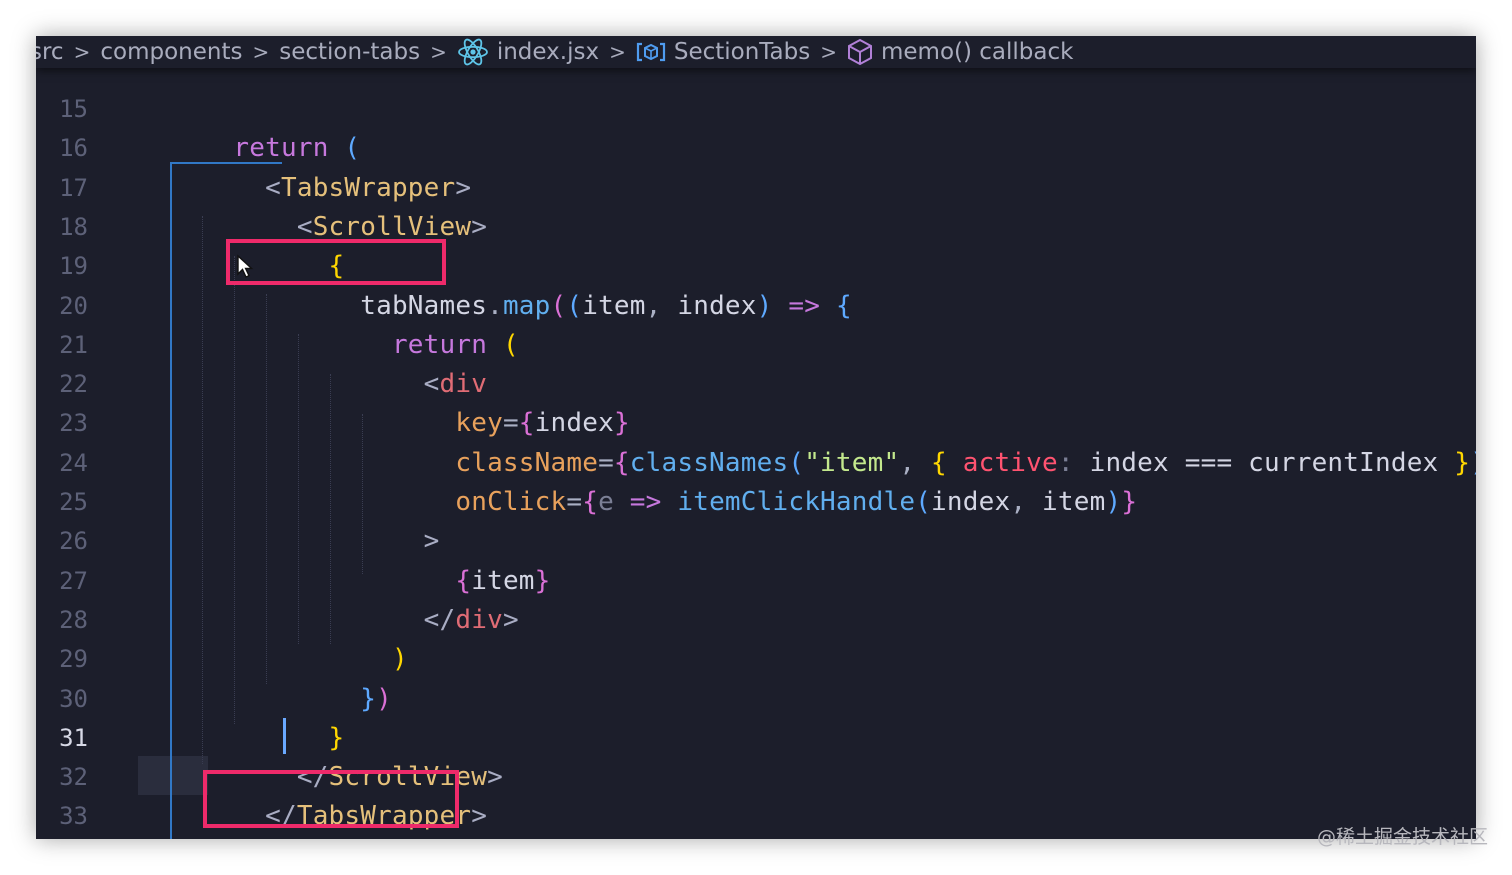 This screenshot has width=1512, height=875. What do you see at coordinates (756, 148) in the screenshot?
I see `code-line: 16 return (` at bounding box center [756, 148].